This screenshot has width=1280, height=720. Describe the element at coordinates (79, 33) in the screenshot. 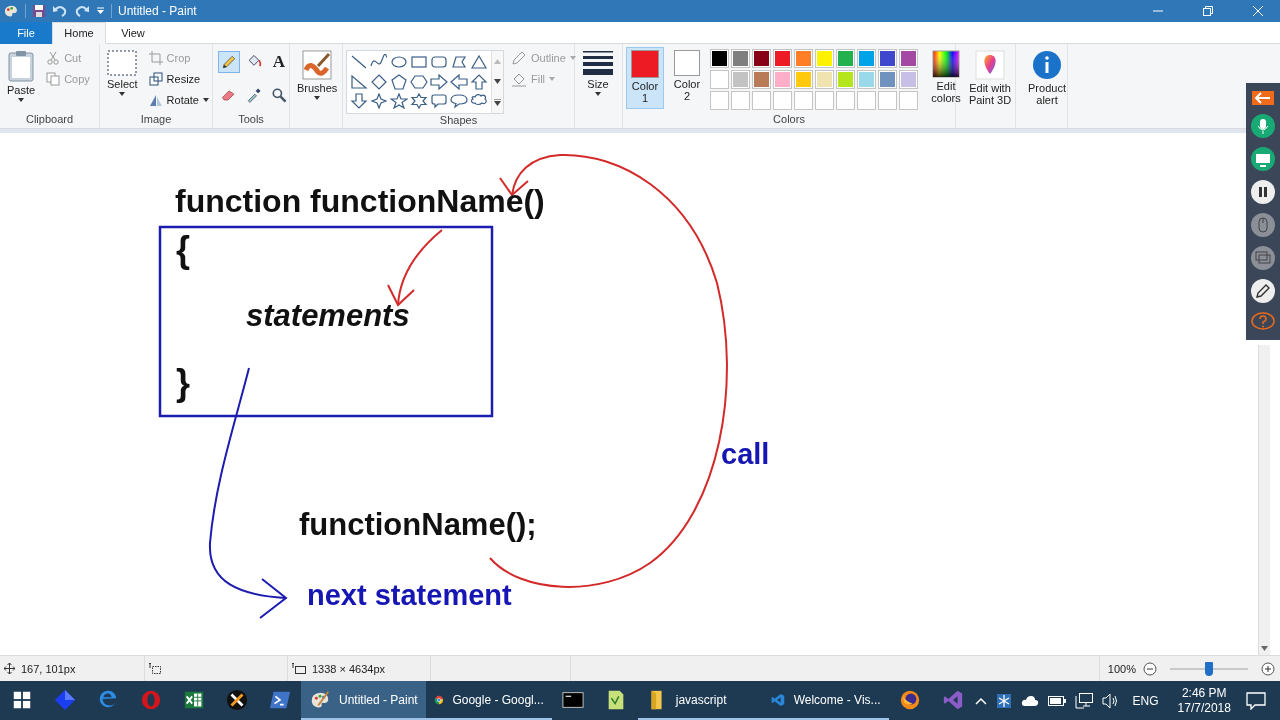

I see `ribbon-tab: Home` at that location.